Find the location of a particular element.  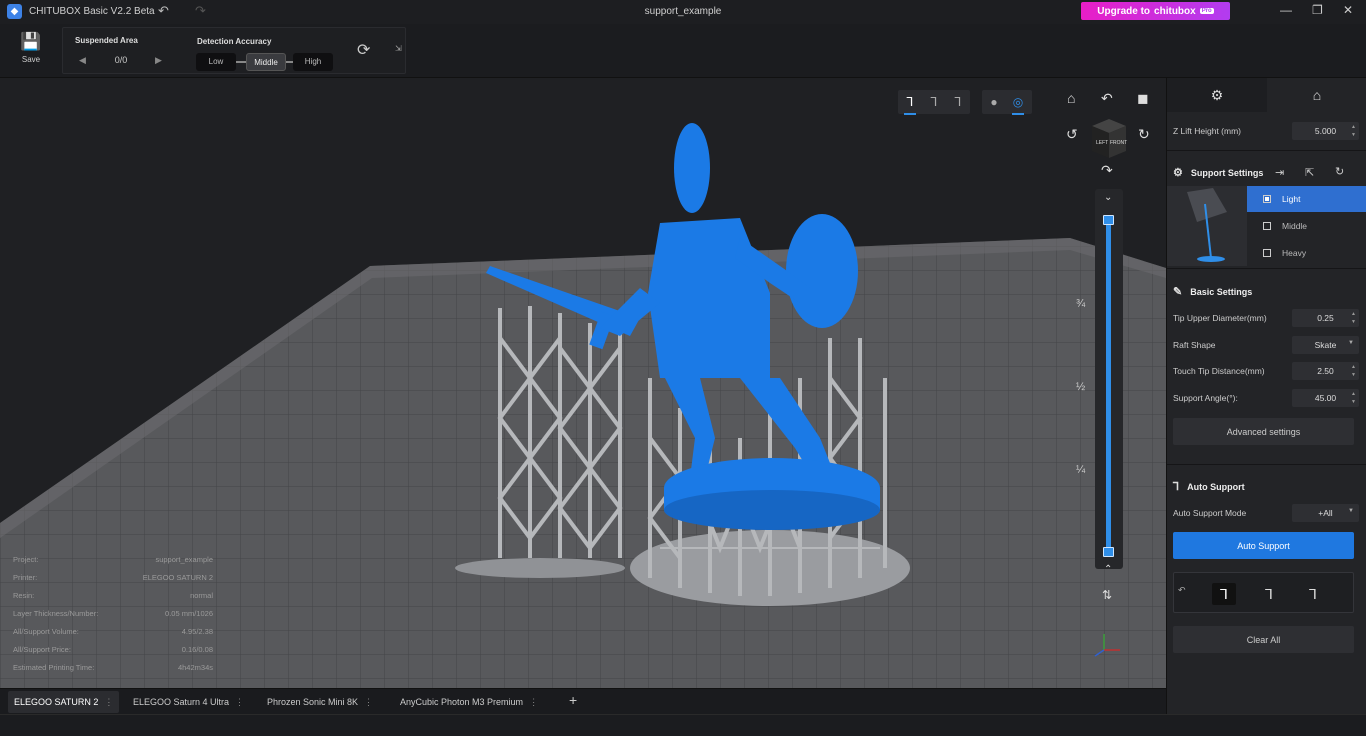

magic-wand-icon: ✎ is located at coordinates (1178, 292).